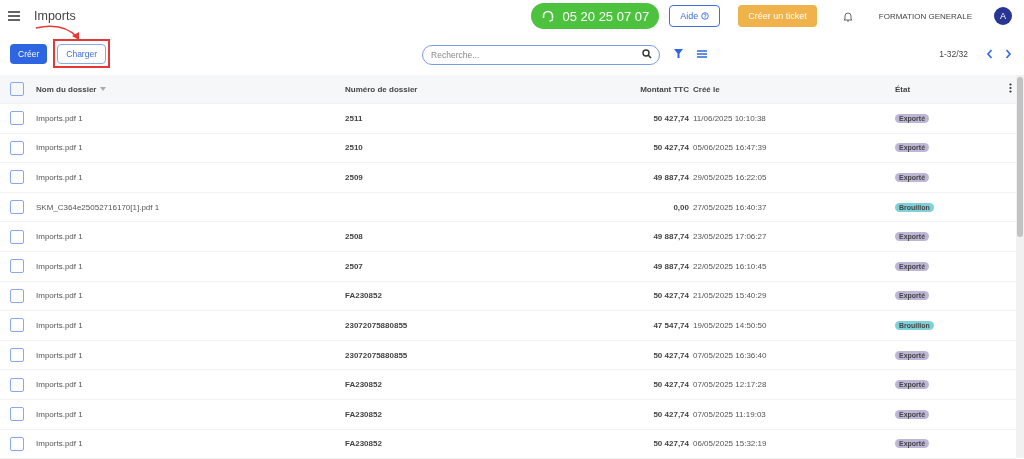 The width and height of the screenshot is (1024, 459). Describe the element at coordinates (354, 237) in the screenshot. I see `table-cell: 2508` at that location.